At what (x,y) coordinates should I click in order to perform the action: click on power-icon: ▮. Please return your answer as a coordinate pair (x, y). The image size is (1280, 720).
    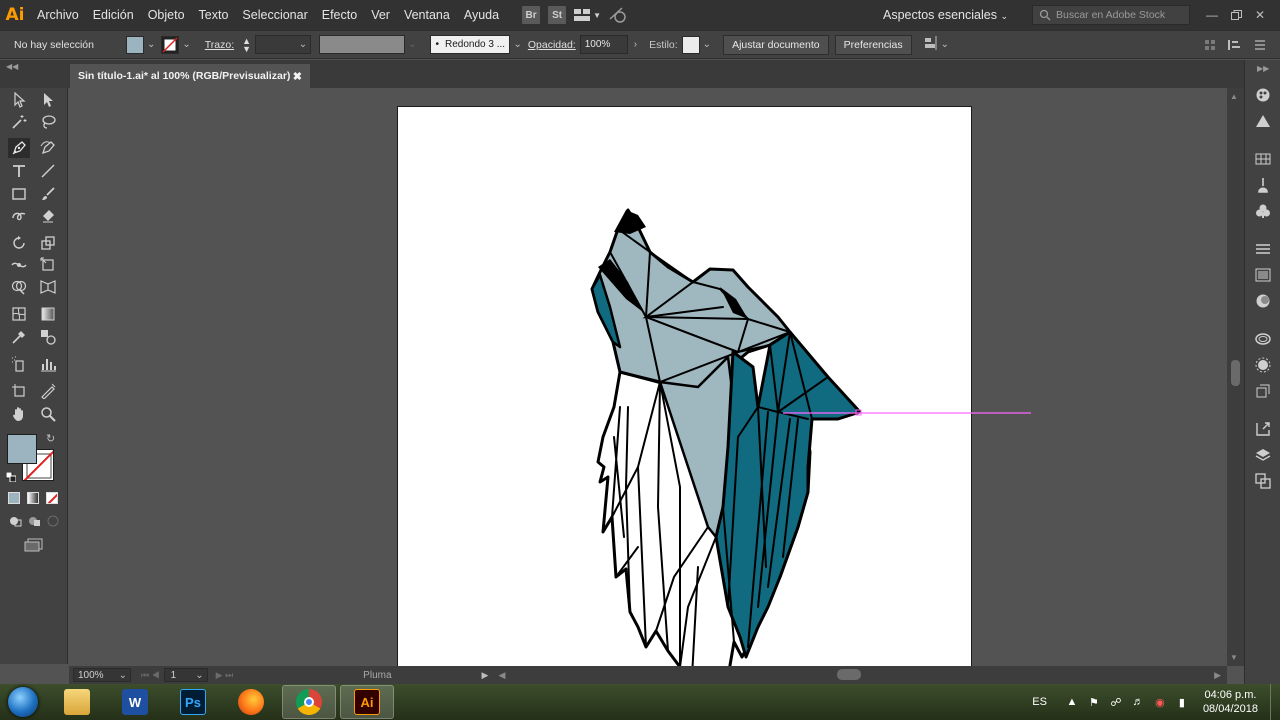
    Looking at the image, I should click on (1182, 702).